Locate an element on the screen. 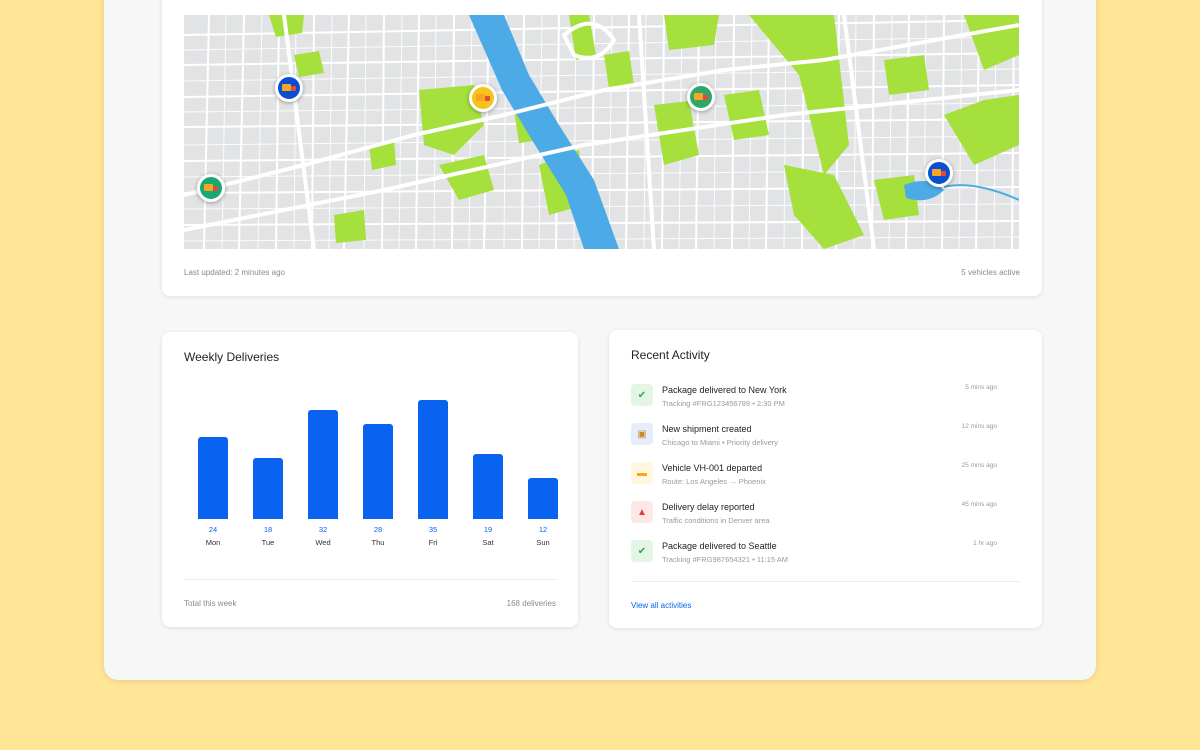 The width and height of the screenshot is (1200, 750). bar-sat is located at coordinates (488, 486).